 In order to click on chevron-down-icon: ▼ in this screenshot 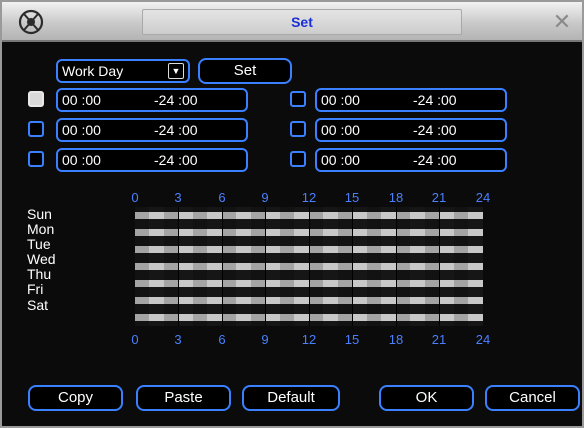, I will do `click(176, 71)`.